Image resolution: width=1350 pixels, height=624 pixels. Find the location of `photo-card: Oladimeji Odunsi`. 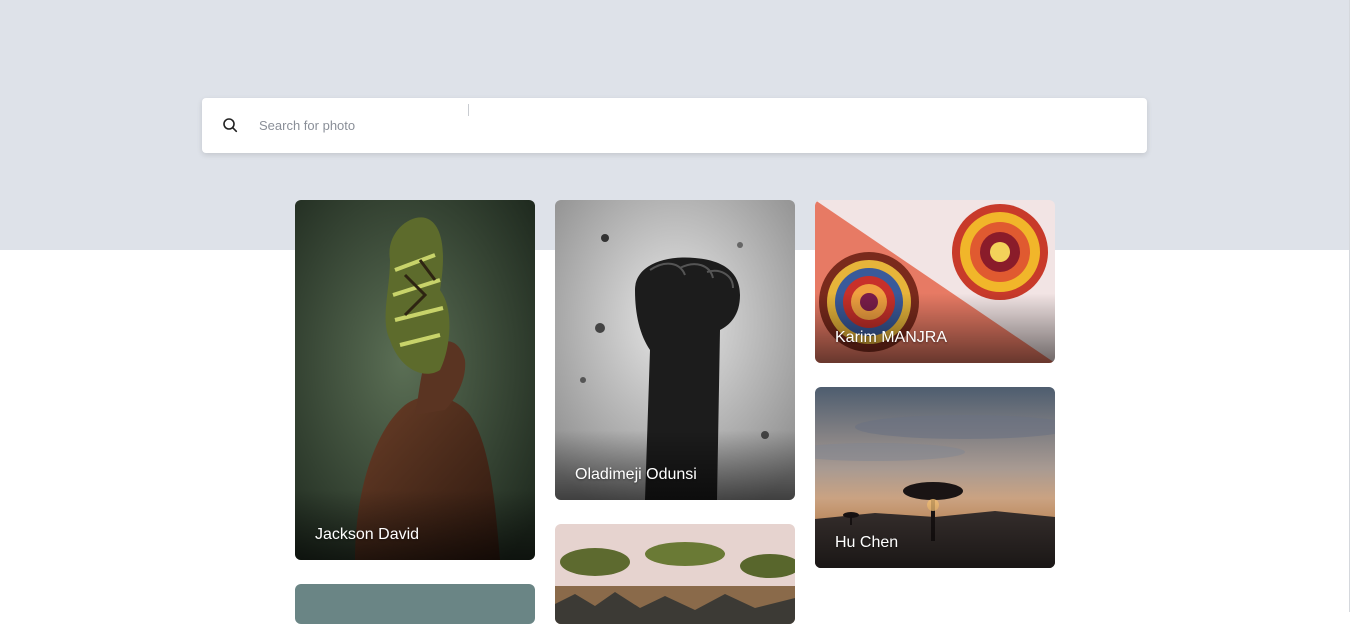

photo-card: Oladimeji Odunsi is located at coordinates (675, 350).